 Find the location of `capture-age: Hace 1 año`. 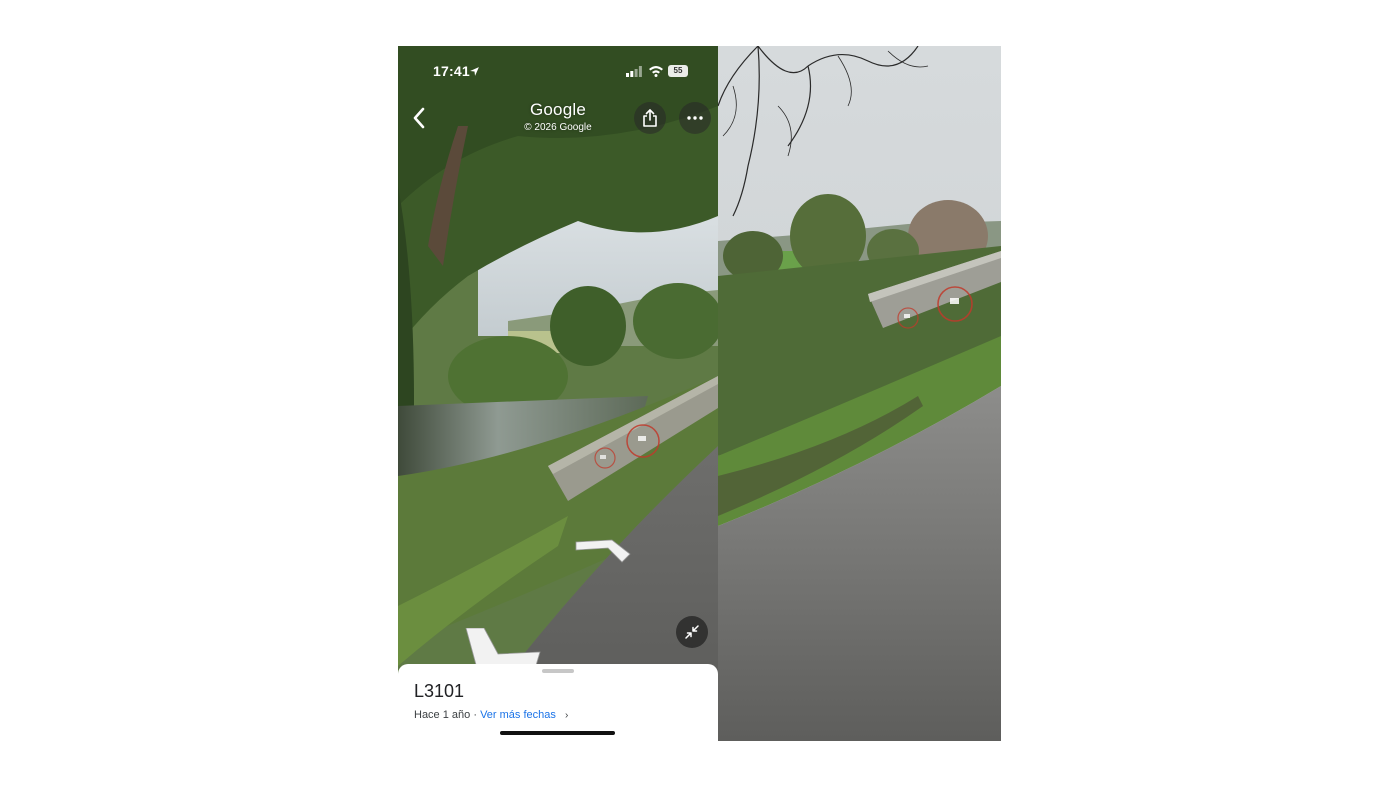

capture-age: Hace 1 año is located at coordinates (442, 715).